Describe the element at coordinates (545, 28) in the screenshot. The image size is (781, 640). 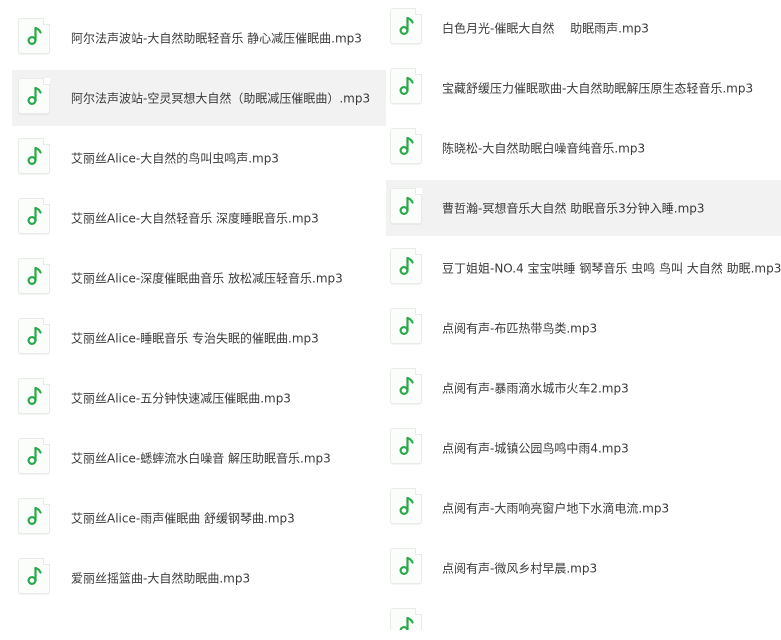
I see `file-name: 白色月光-催眠大自然 助眠雨声.mp3` at that location.